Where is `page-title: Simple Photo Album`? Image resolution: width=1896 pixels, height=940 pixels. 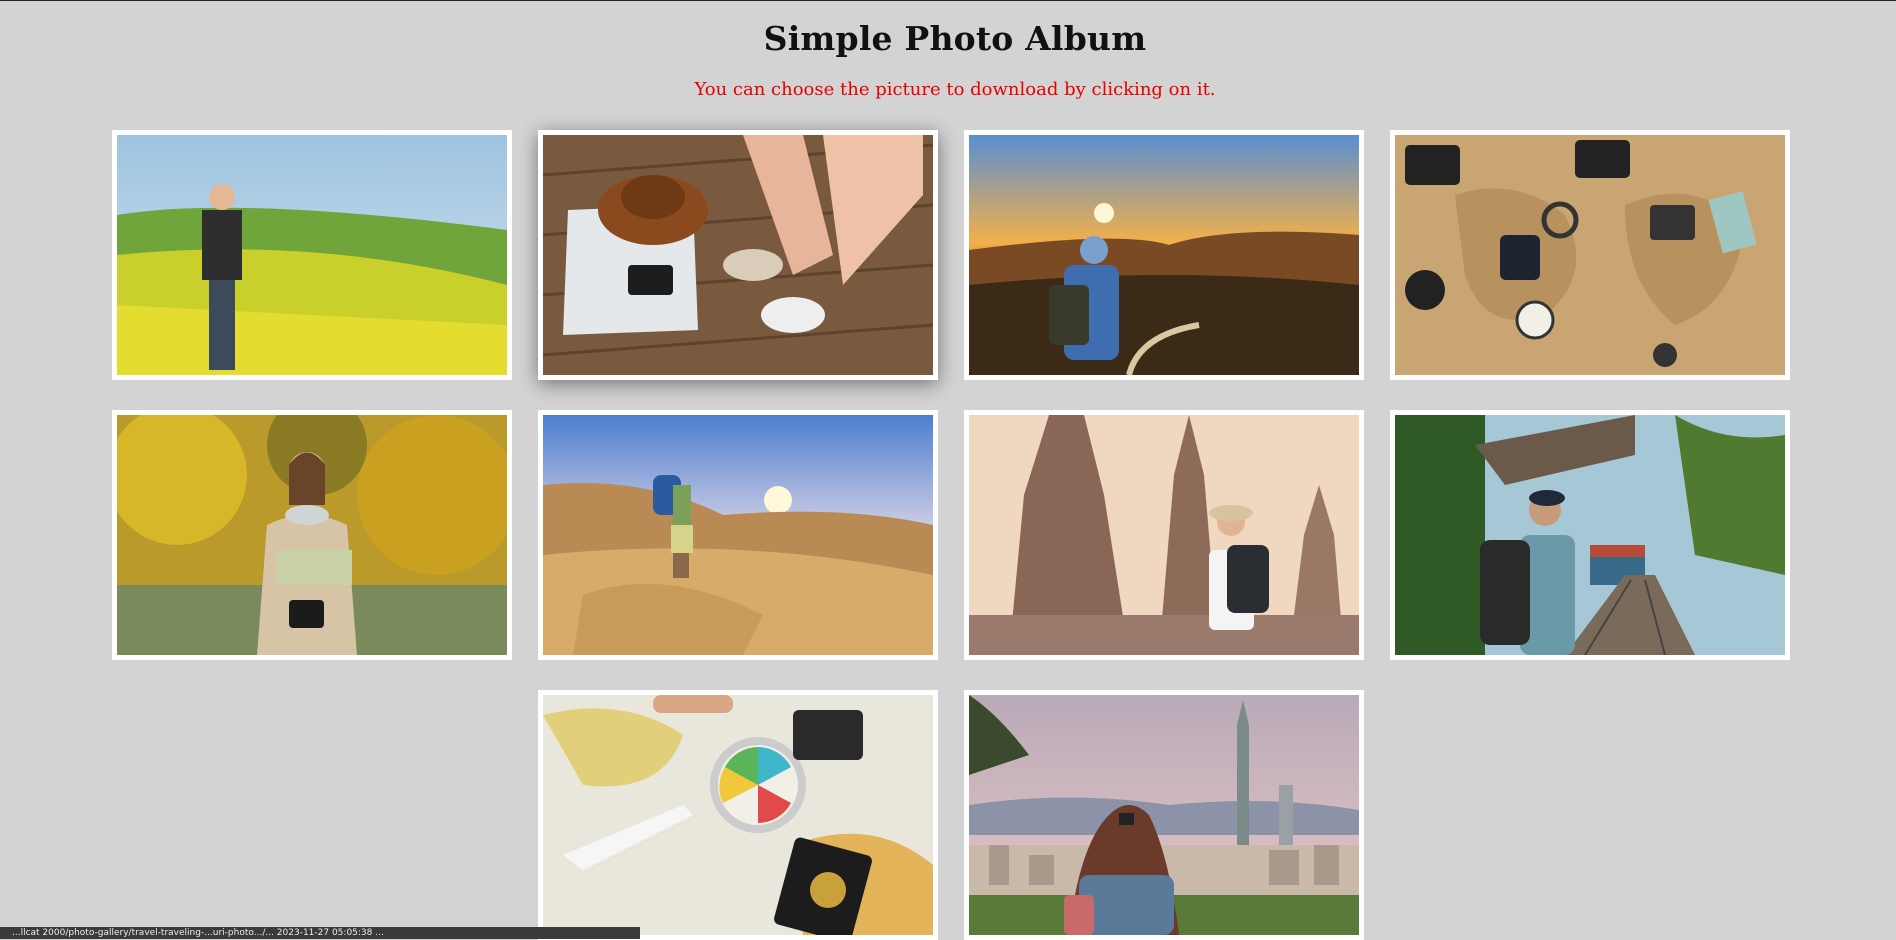
page-title: Simple Photo Album is located at coordinates (955, 38).